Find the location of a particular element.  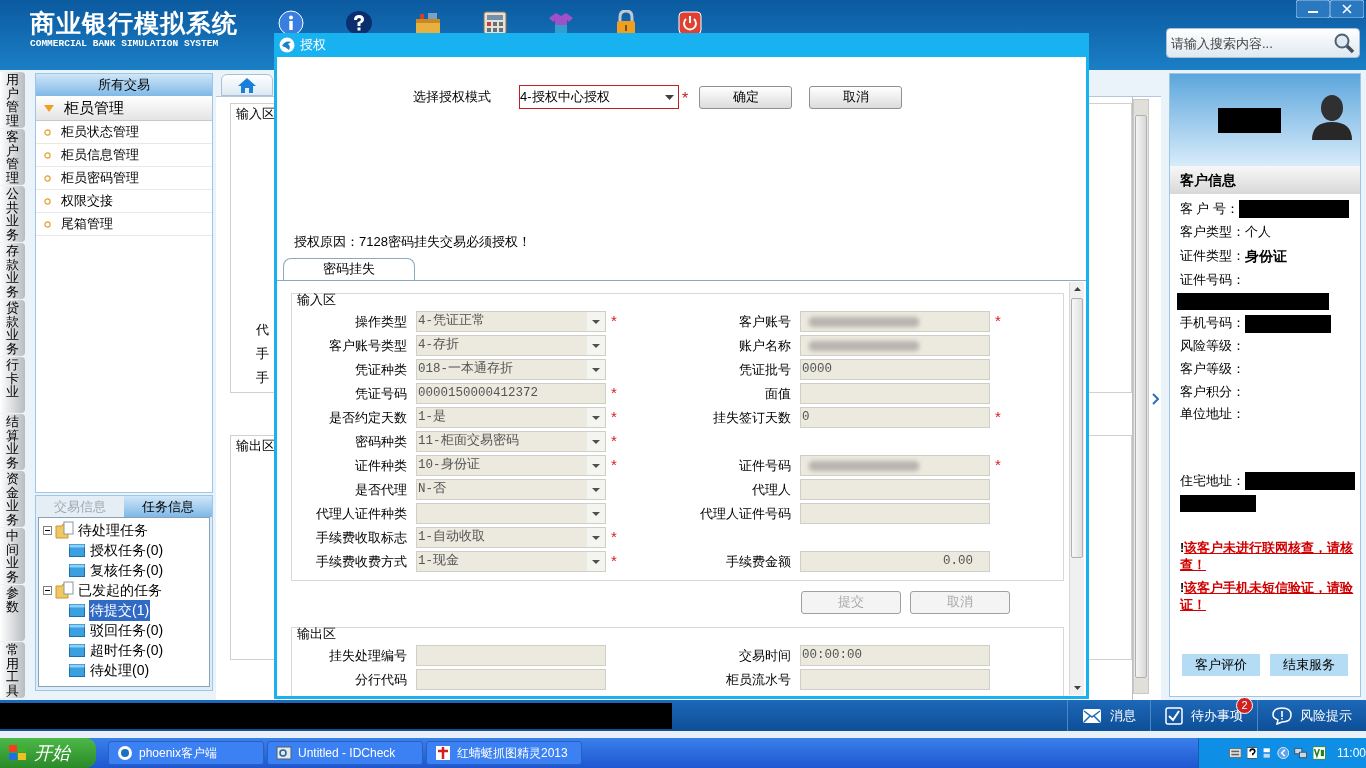

avatar-silhouette-icon is located at coordinates (1332, 116).